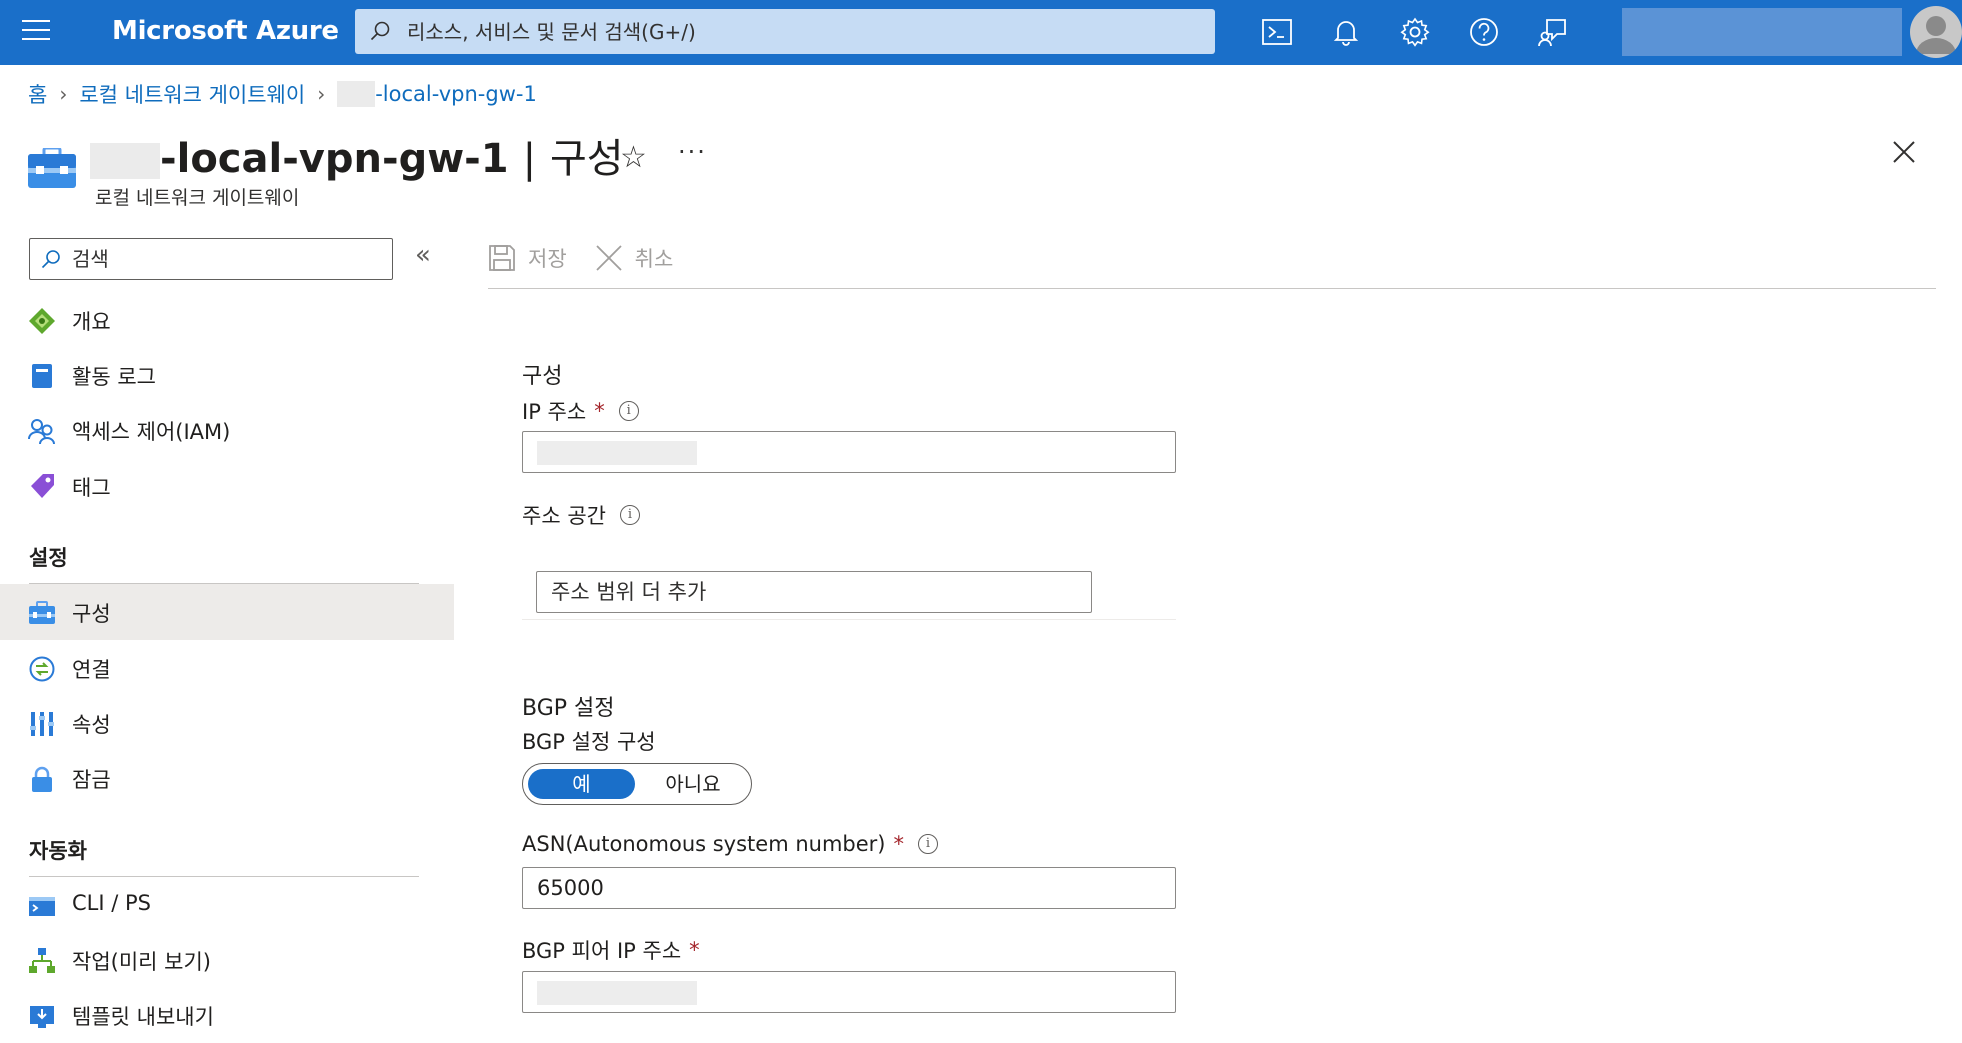 This screenshot has height=1043, width=1962. What do you see at coordinates (42, 779) in the screenshot?
I see `lock-icon` at bounding box center [42, 779].